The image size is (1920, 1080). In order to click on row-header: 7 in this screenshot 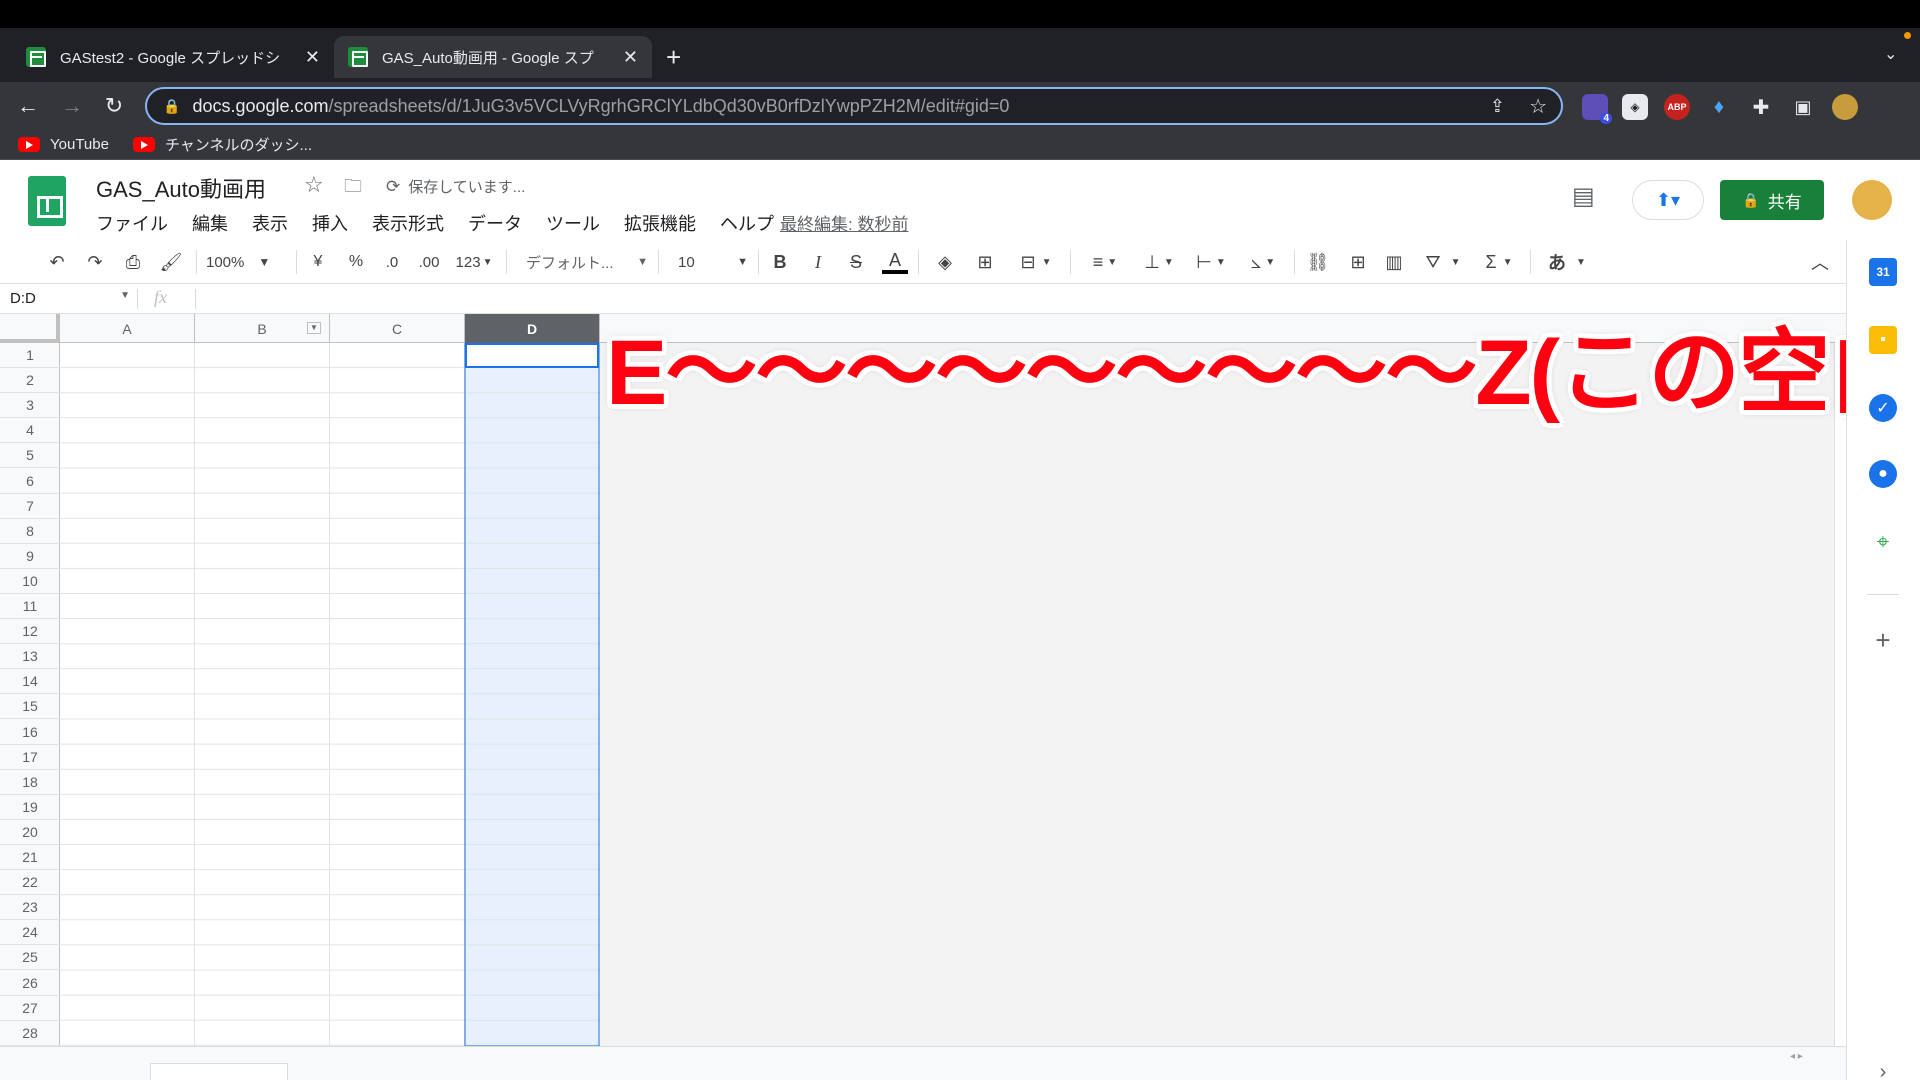, I will do `click(30, 506)`.